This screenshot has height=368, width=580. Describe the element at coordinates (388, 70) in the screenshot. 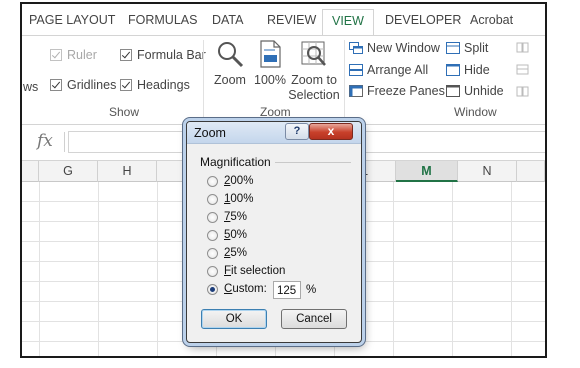

I see `arrange-all-button: Arrange All` at that location.